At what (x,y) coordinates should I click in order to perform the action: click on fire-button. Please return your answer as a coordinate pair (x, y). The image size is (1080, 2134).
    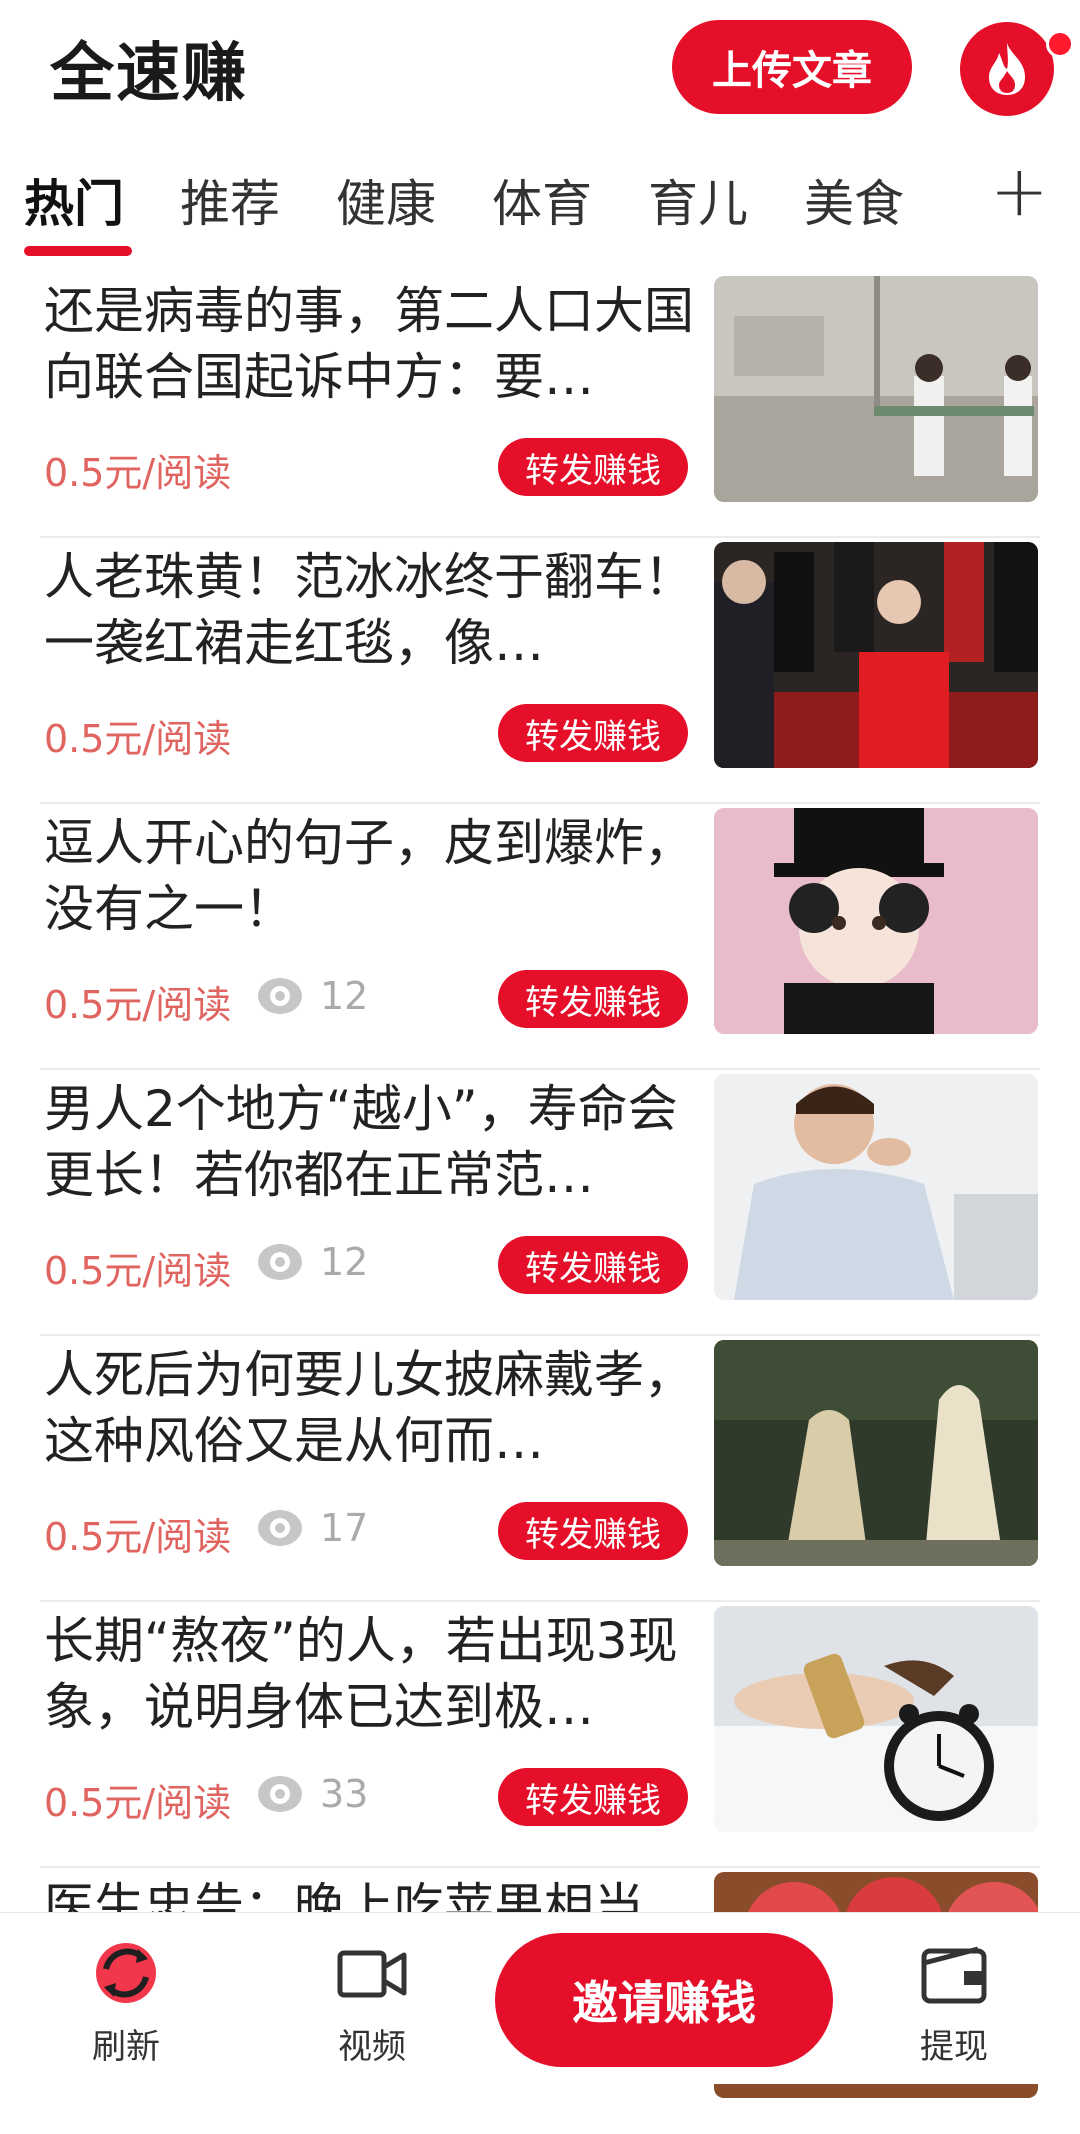
    Looking at the image, I should click on (1007, 69).